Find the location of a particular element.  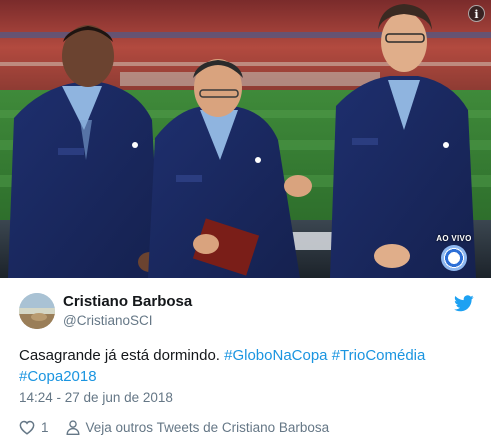

avatar is located at coordinates (37, 311).